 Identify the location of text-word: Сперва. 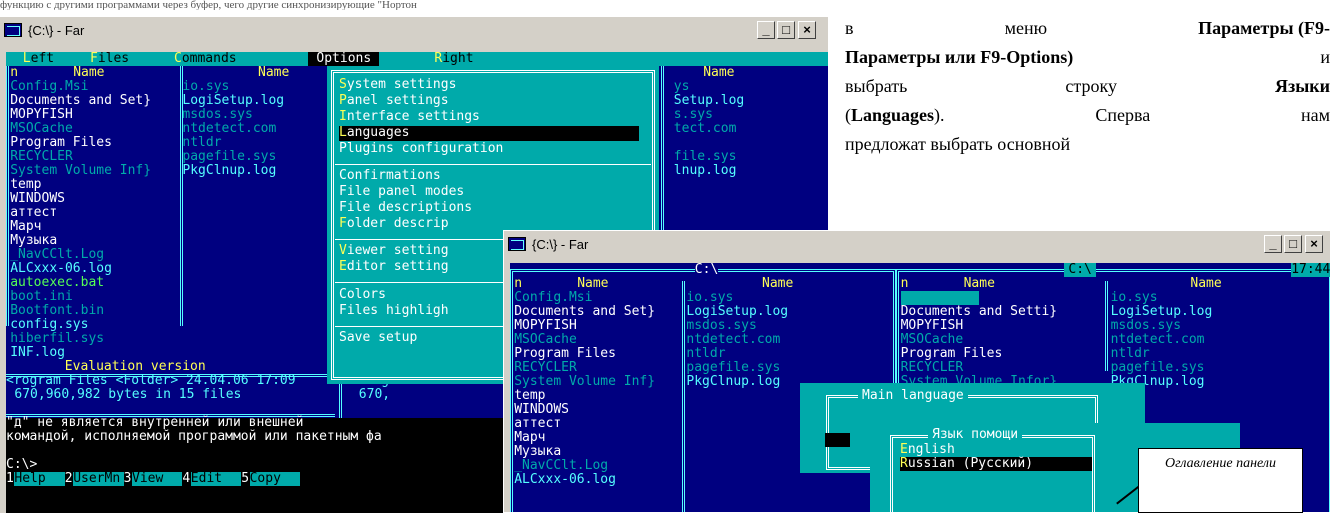
(1123, 115).